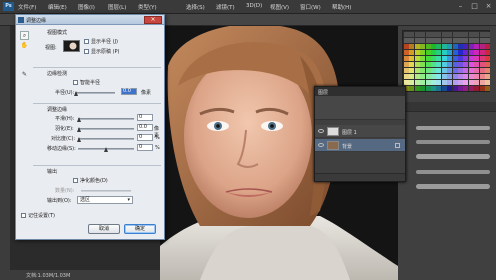 The image size is (496, 280). Describe the element at coordinates (24, 35) in the screenshot. I see `zoom-tool-icon: ⌕` at that location.